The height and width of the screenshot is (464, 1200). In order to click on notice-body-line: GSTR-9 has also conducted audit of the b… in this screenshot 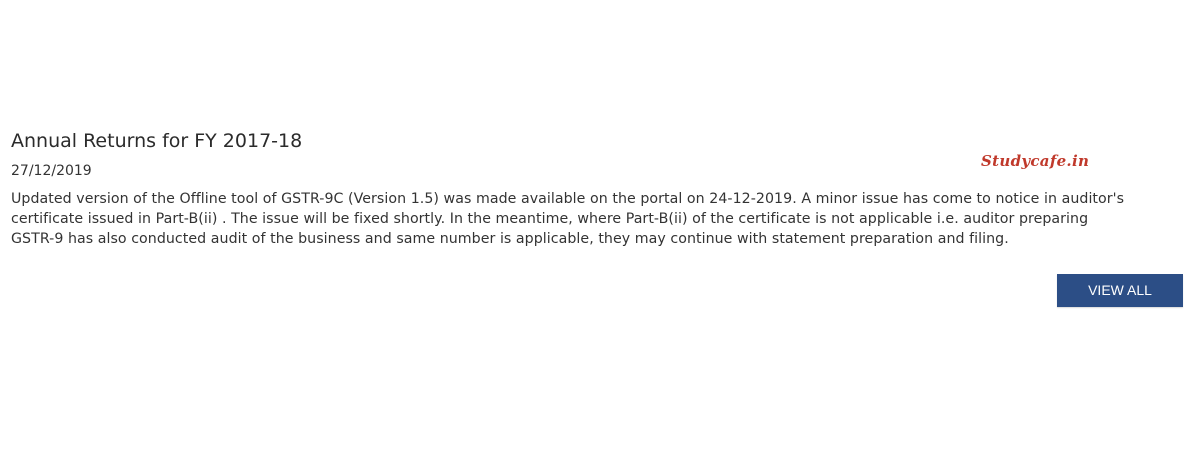, I will do `click(510, 239)`.